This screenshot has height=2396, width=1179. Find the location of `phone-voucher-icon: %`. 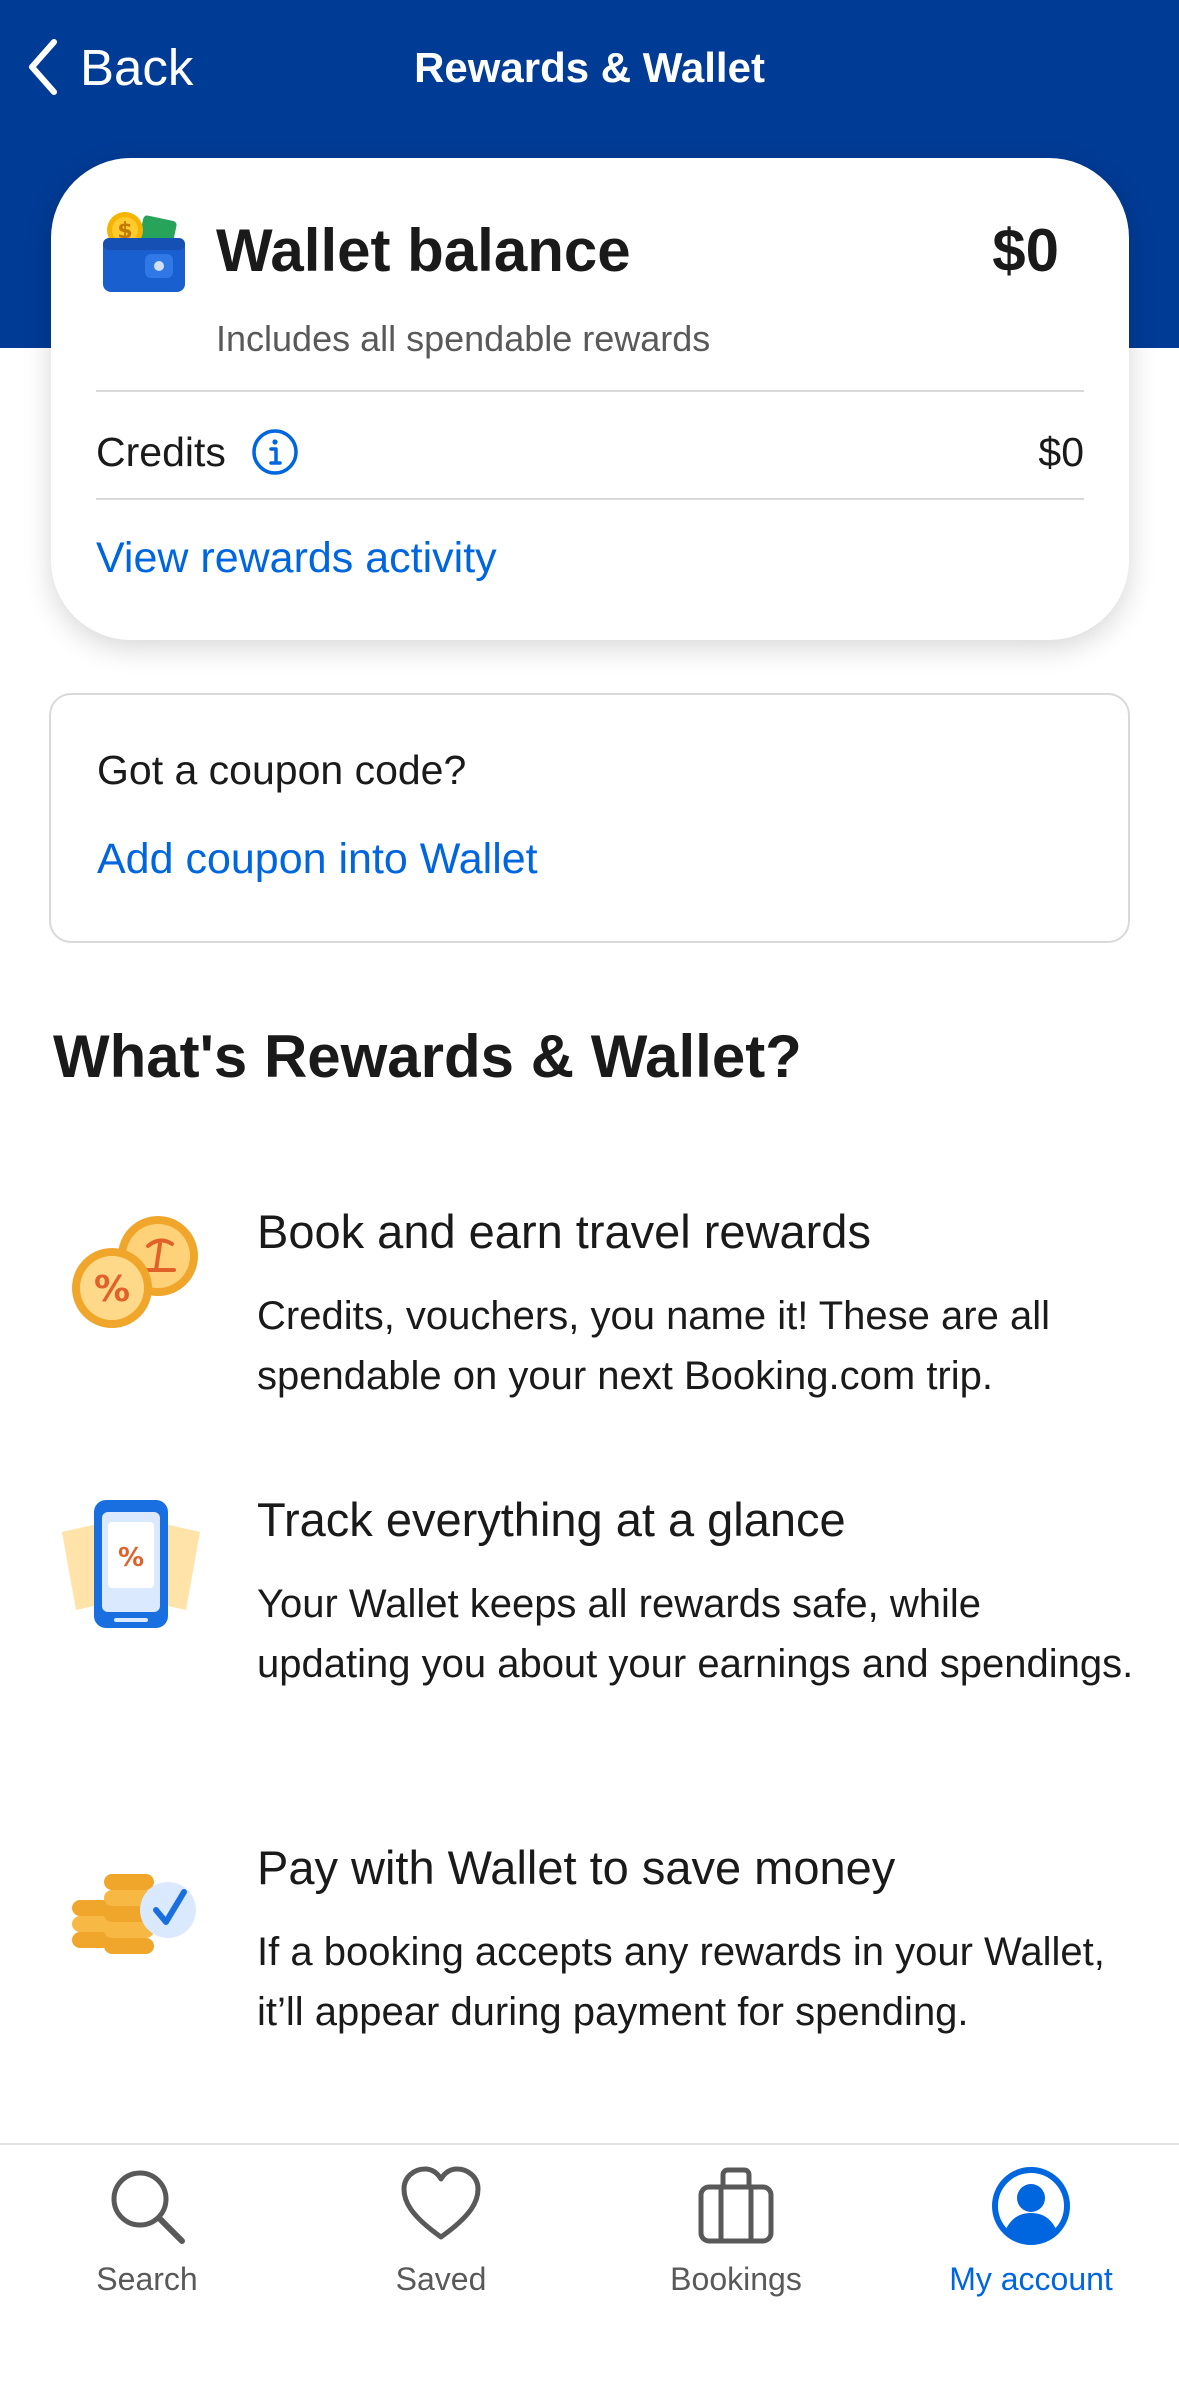

phone-voucher-icon: % is located at coordinates (131, 1564).